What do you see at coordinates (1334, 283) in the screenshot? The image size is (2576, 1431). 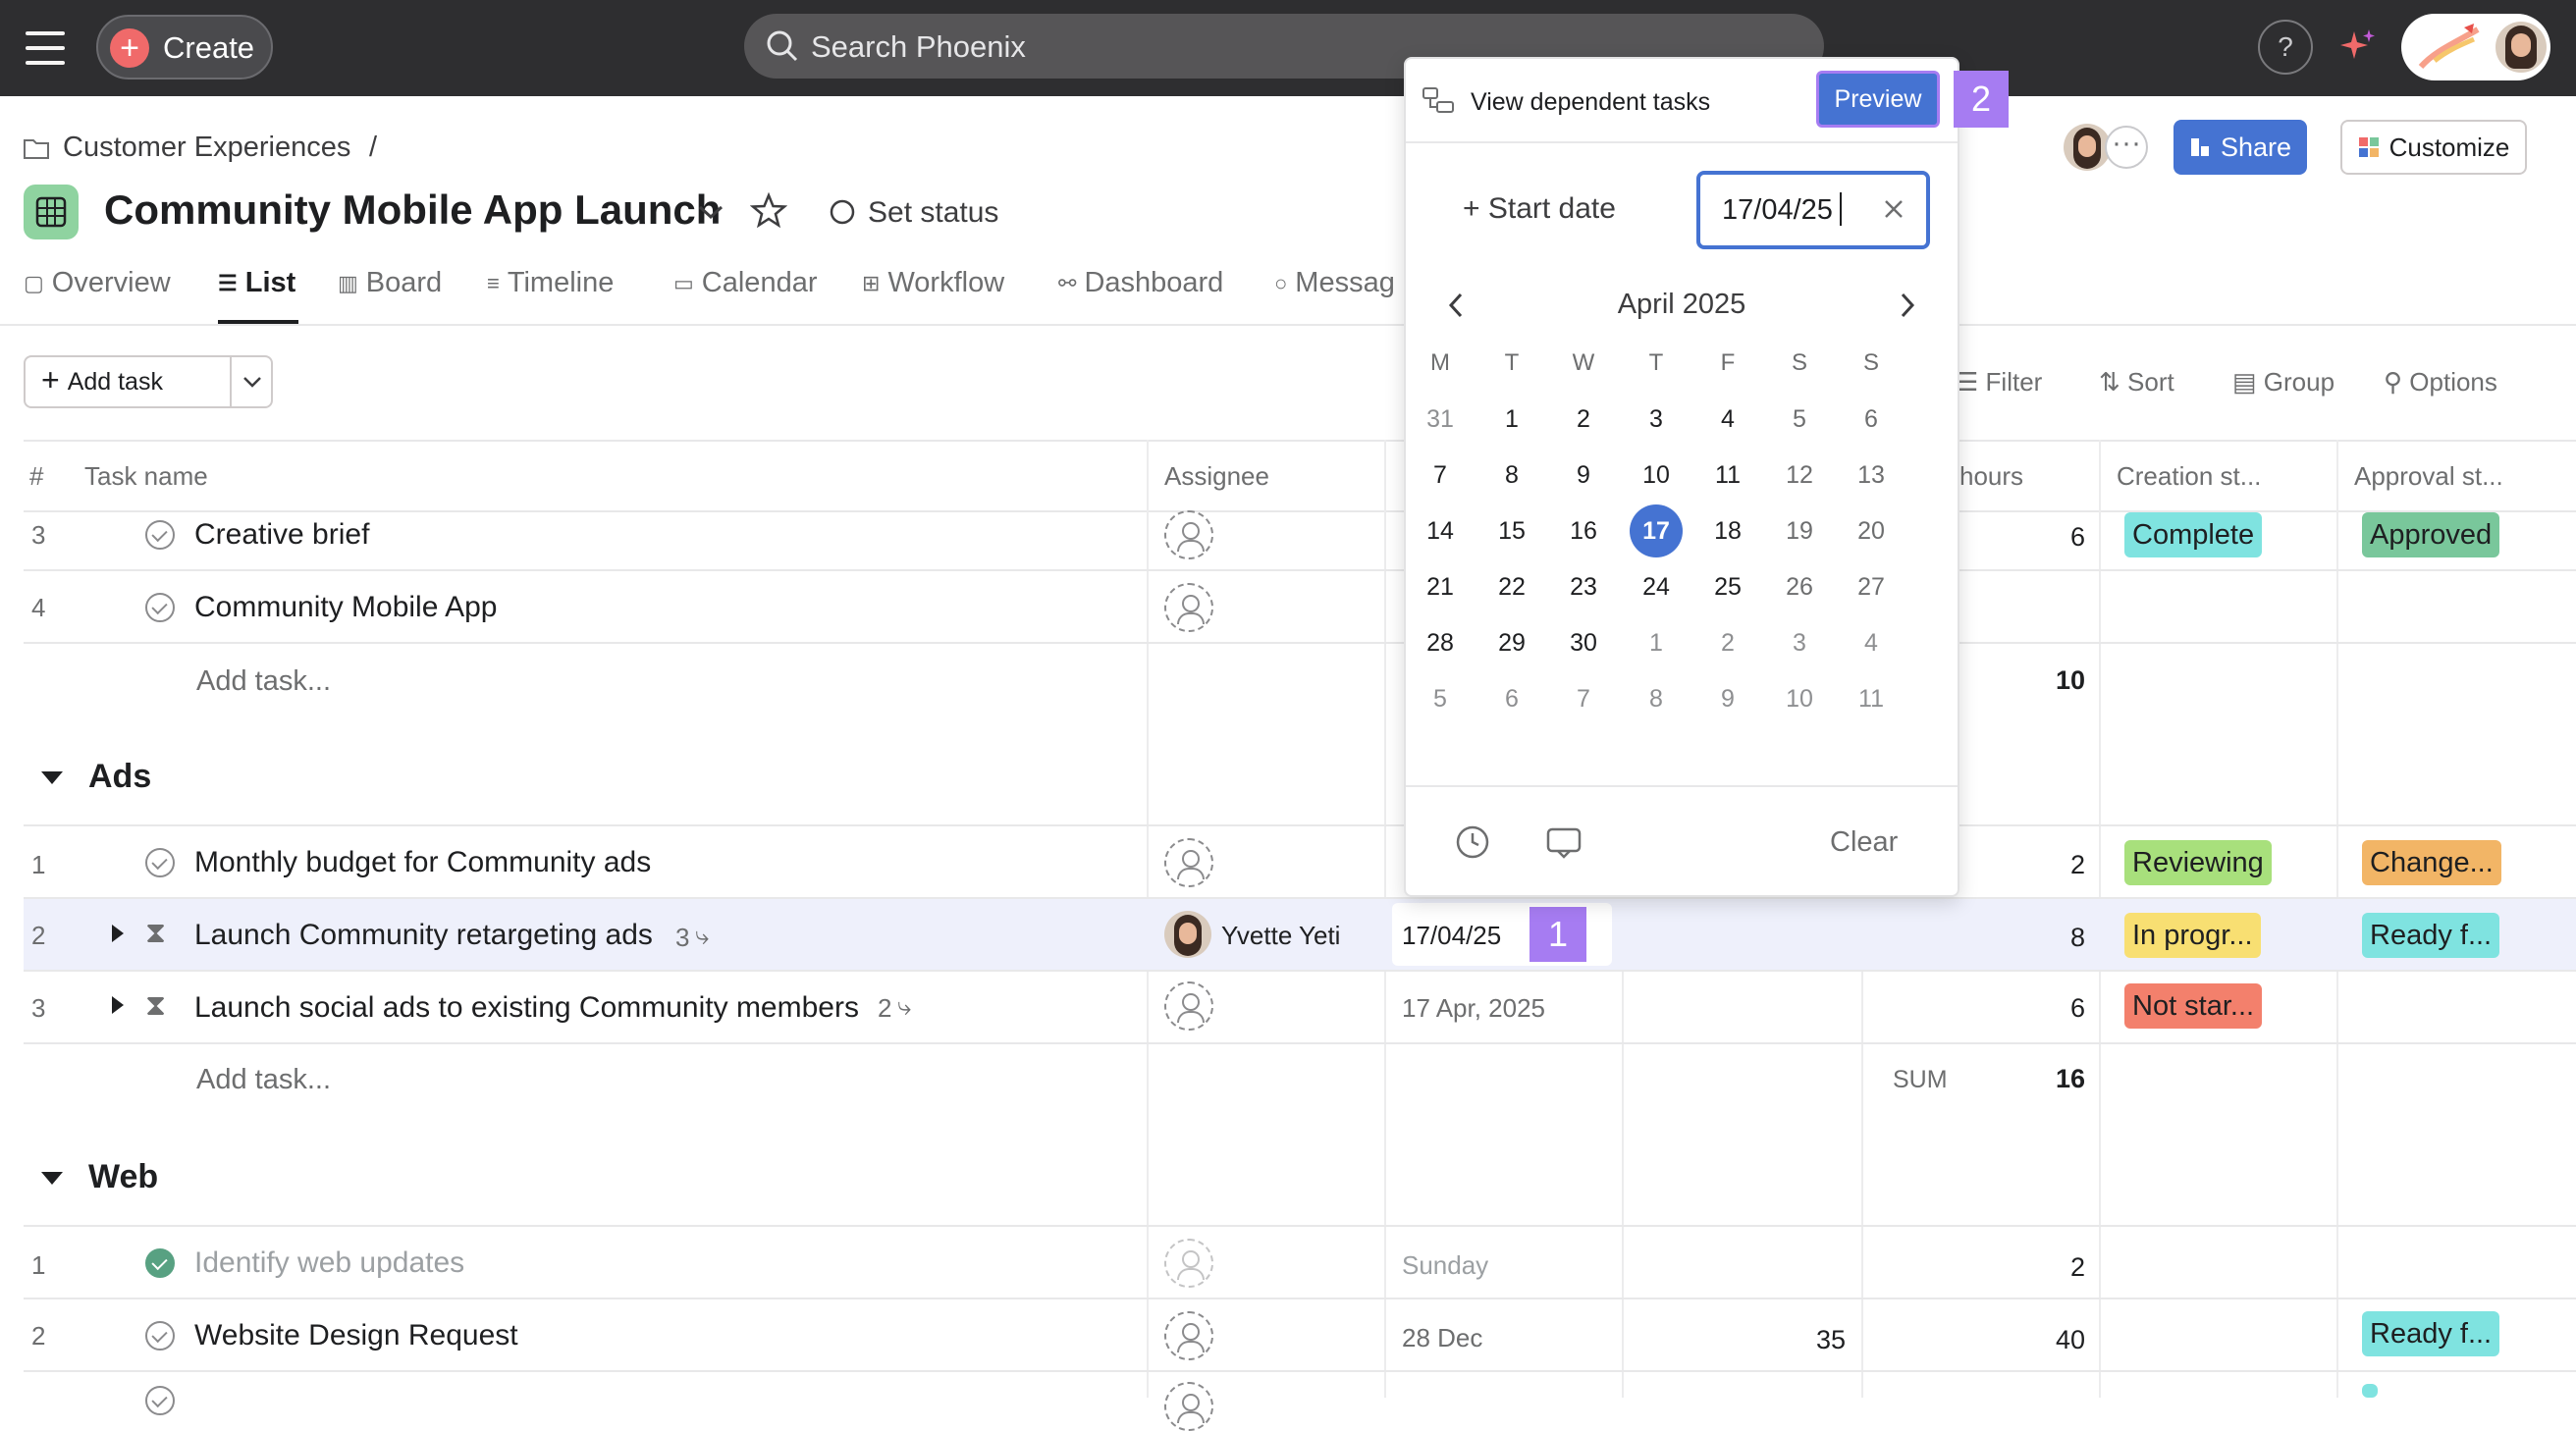 I see `tab-messages: ○ Messag` at bounding box center [1334, 283].